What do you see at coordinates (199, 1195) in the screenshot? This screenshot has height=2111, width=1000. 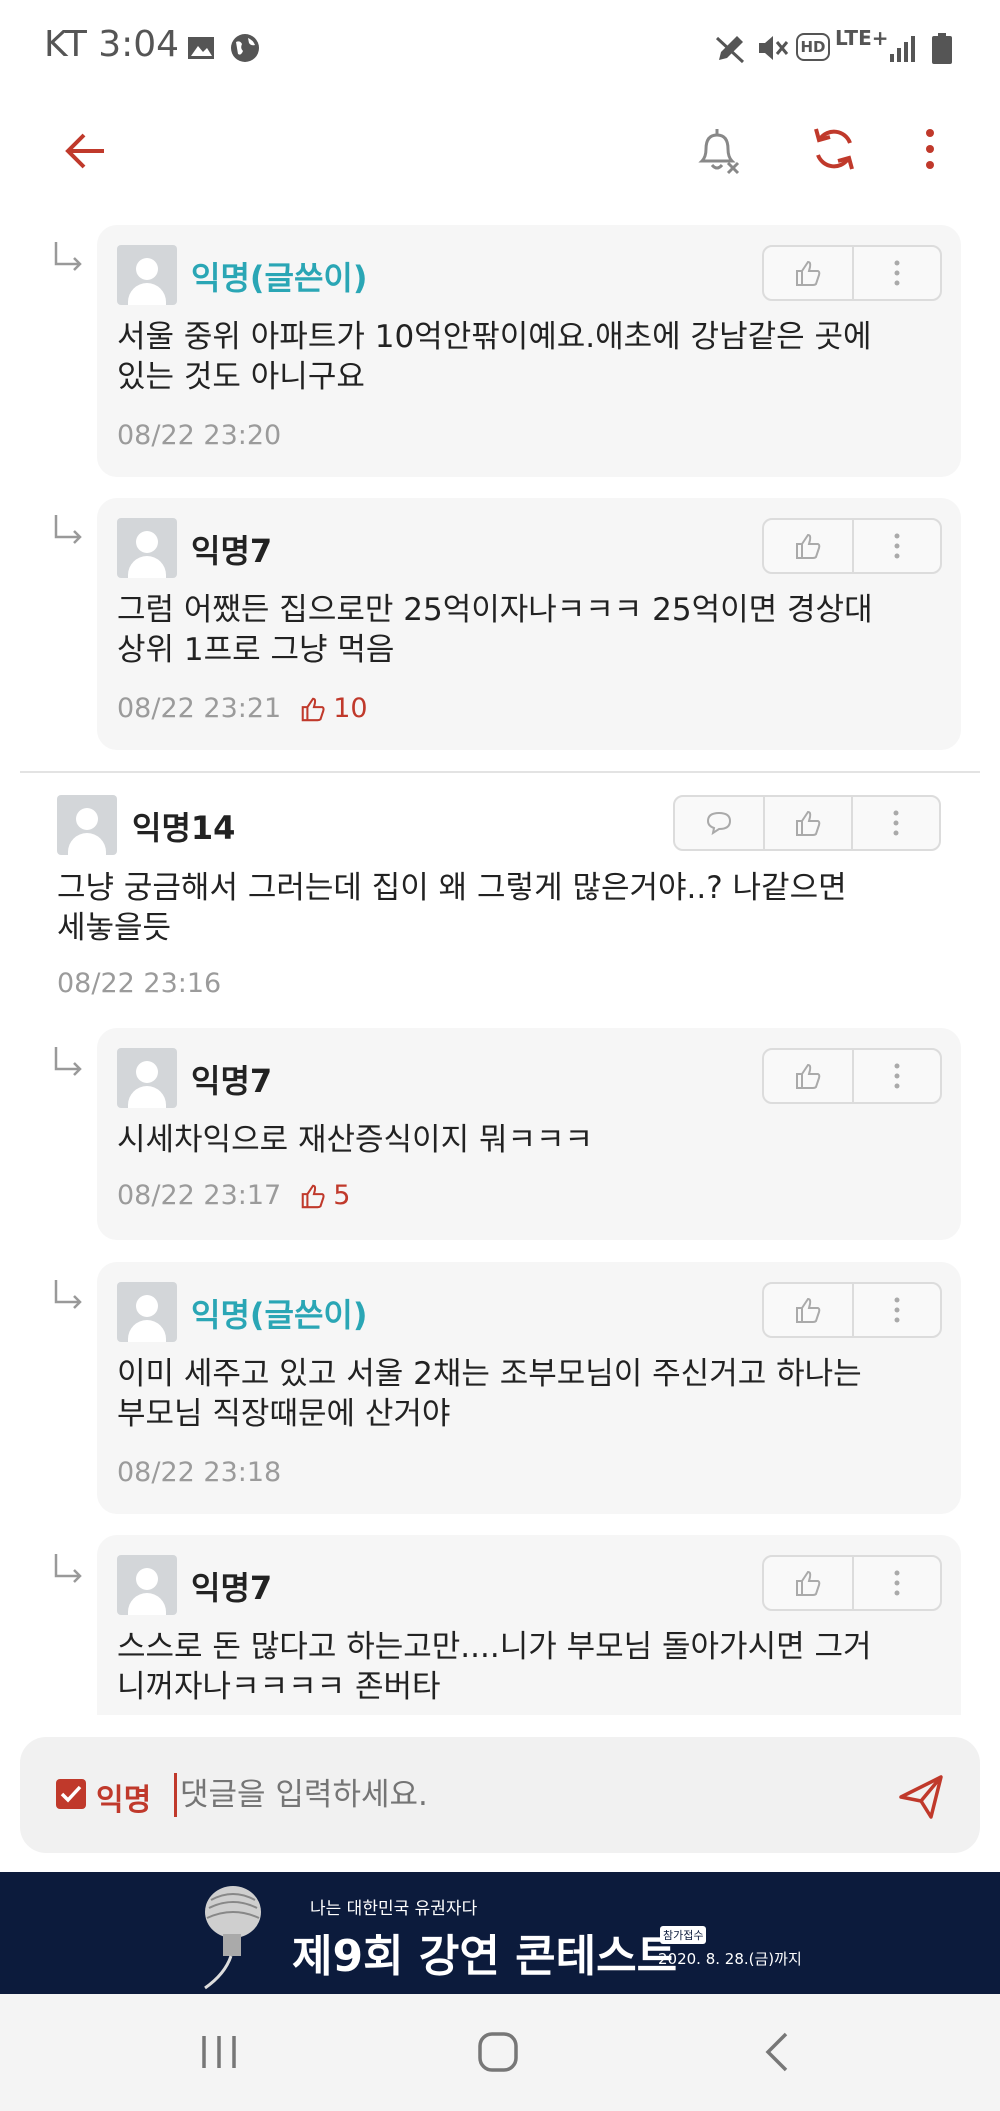 I see `timestamp: 08/22 23:17` at bounding box center [199, 1195].